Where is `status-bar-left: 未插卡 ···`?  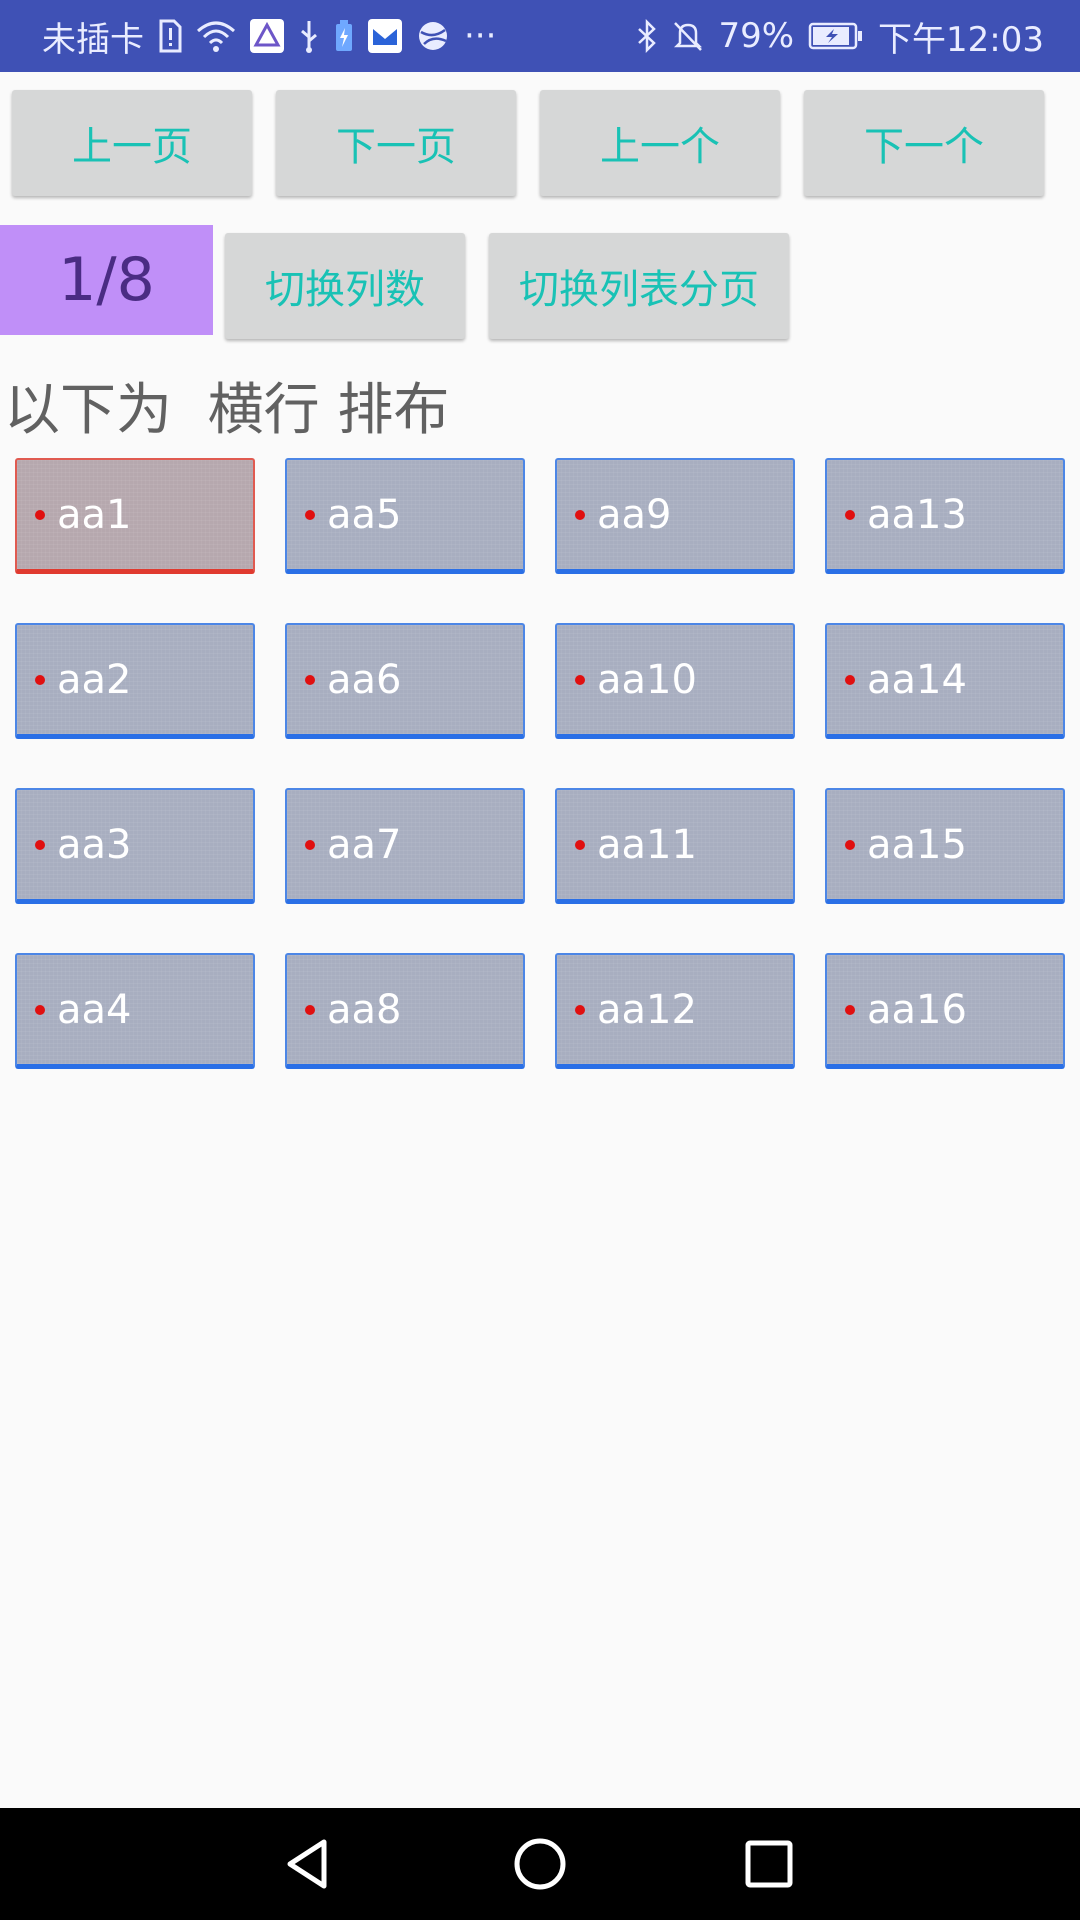
status-bar-left: 未插卡 ··· is located at coordinates (276, 36).